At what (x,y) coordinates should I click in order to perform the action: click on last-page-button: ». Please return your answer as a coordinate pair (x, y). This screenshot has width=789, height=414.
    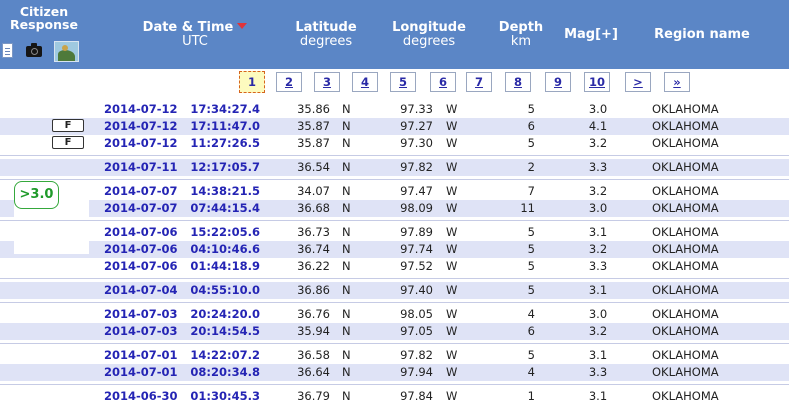
    Looking at the image, I should click on (677, 82).